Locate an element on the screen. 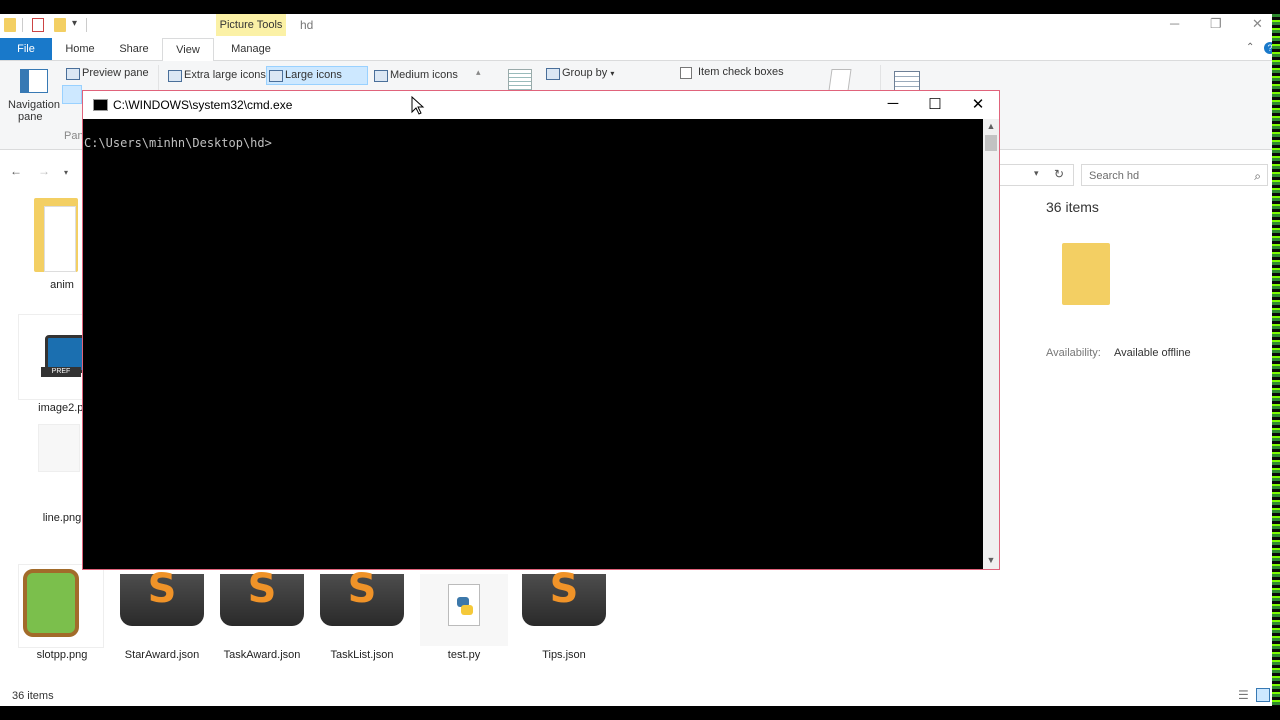 This screenshot has height=720, width=1280. search-icon: ⌕ is located at coordinates (1257, 176).